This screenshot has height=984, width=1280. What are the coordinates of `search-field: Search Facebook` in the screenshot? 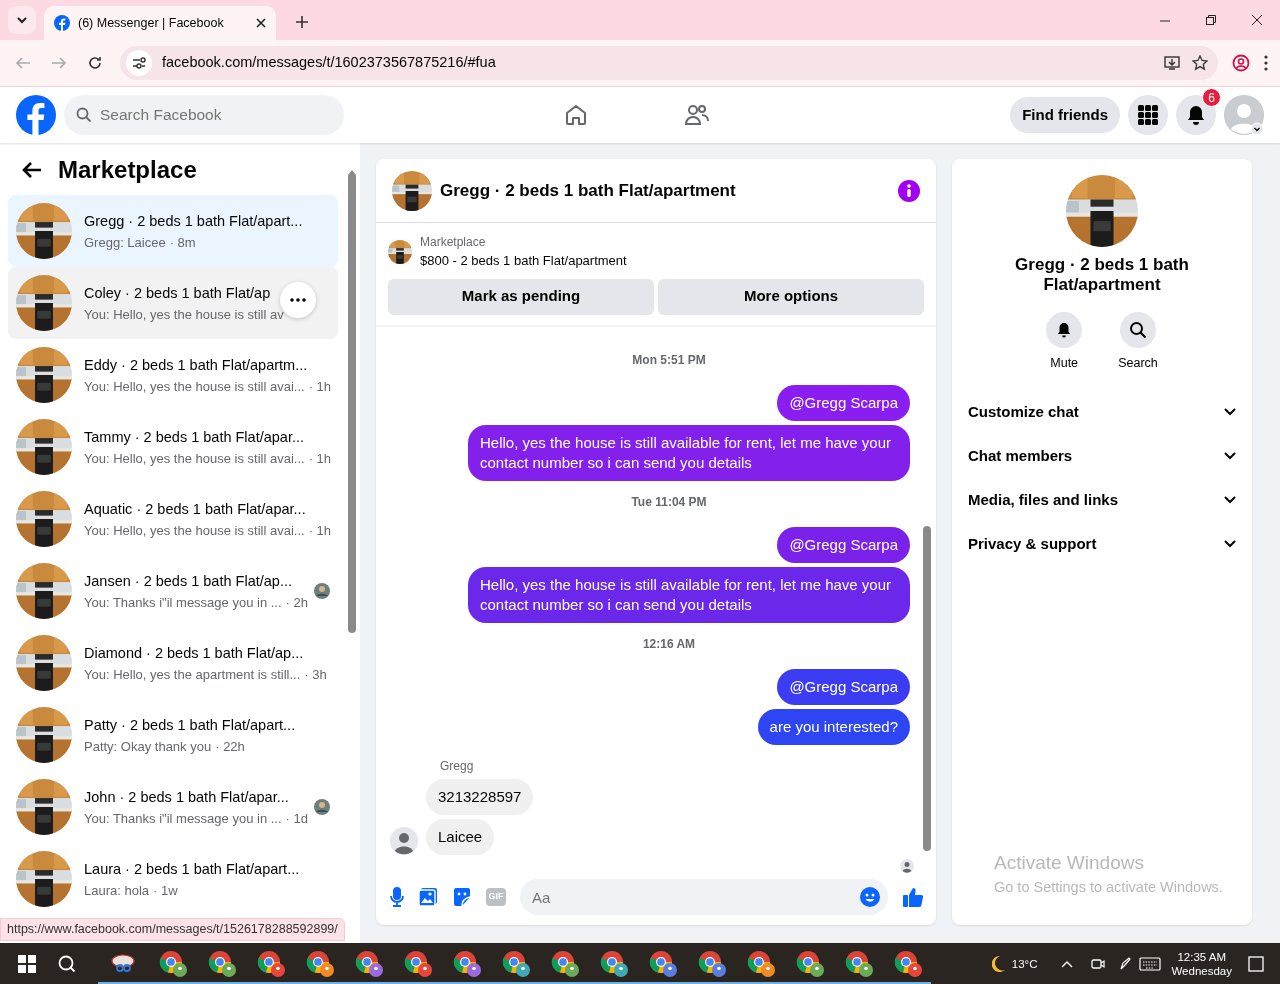 It's located at (204, 115).